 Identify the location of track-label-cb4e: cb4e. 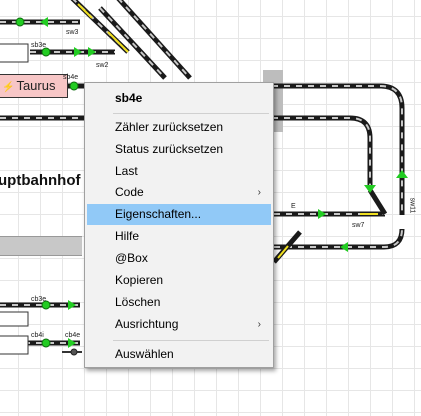
(73, 335).